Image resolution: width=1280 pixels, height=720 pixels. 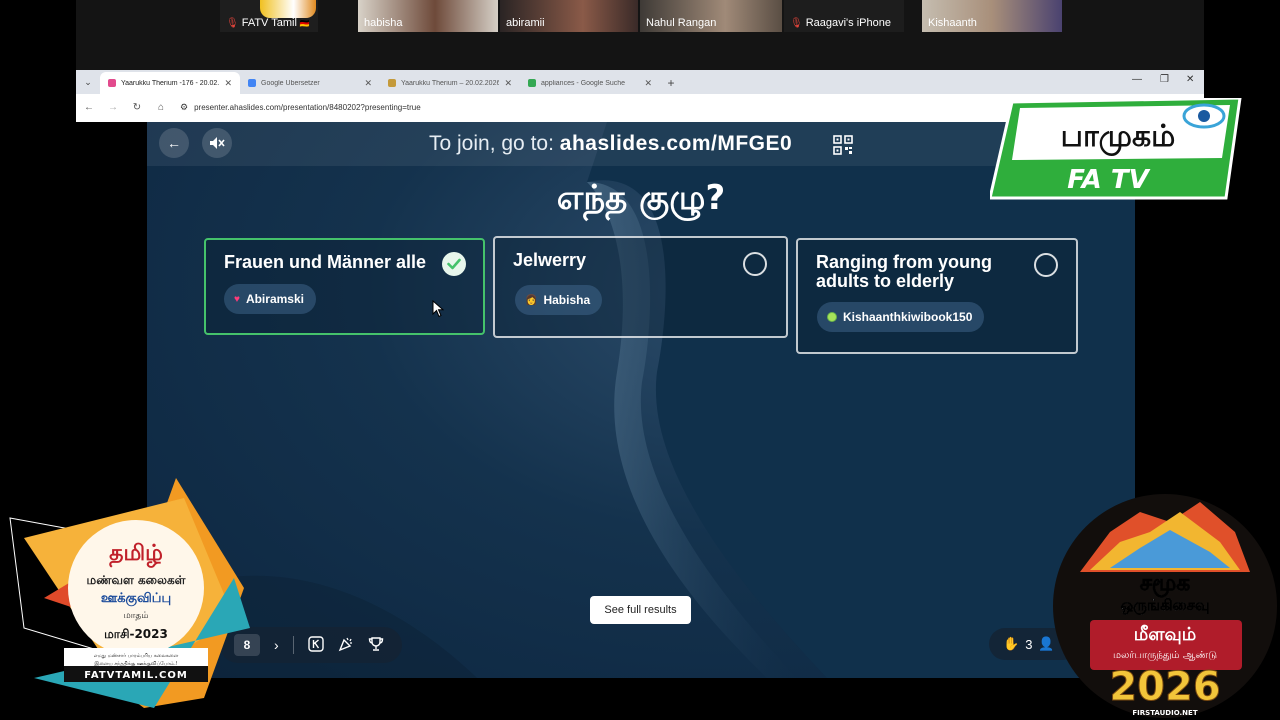 What do you see at coordinates (89, 107) in the screenshot?
I see `back-icon: ←` at bounding box center [89, 107].